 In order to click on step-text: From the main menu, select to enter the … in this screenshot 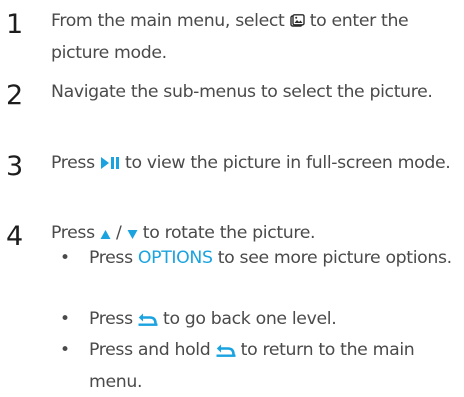, I will do `click(253, 37)`.